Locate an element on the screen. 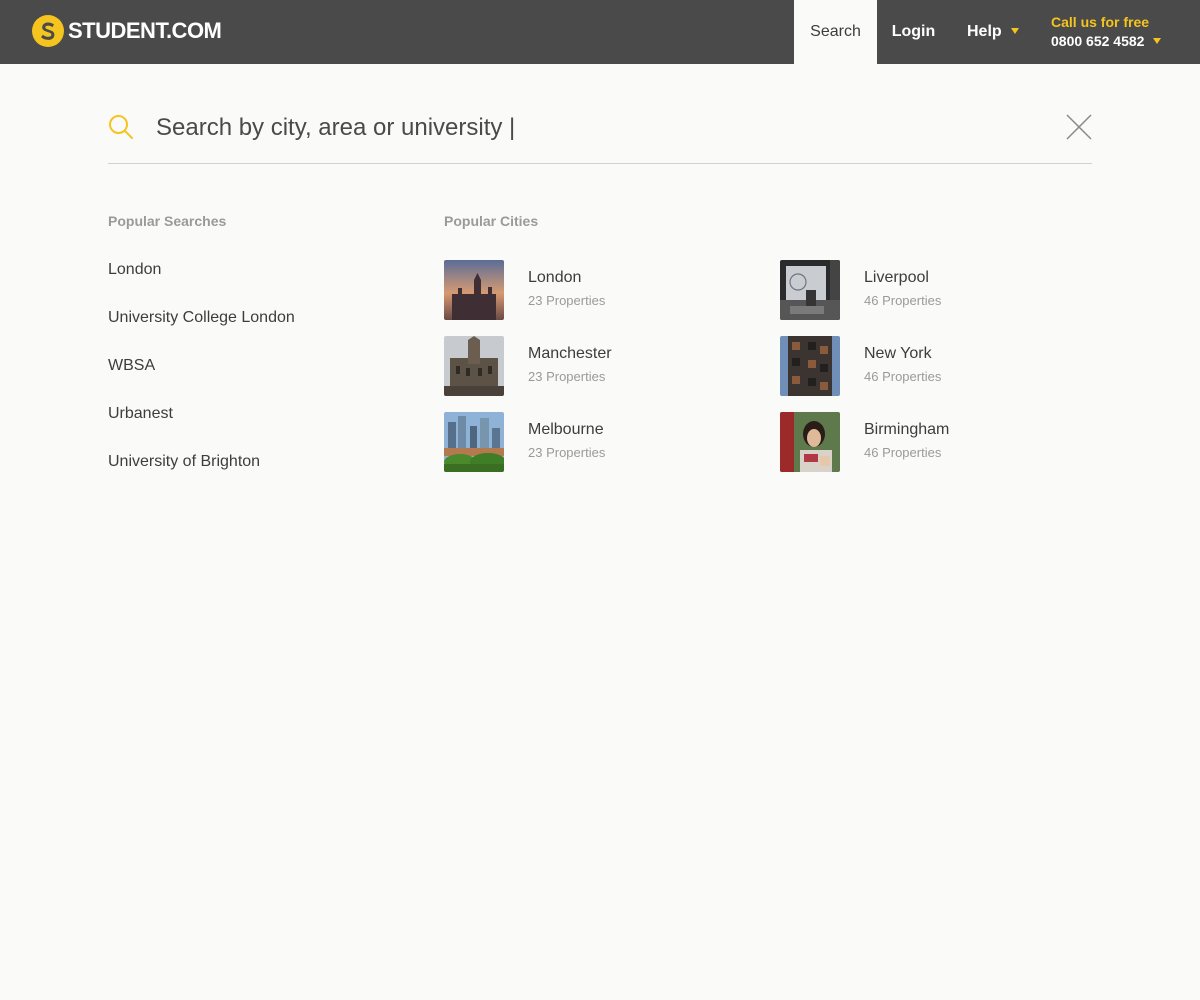 The height and width of the screenshot is (1000, 1200). city-name: New York is located at coordinates (898, 353).